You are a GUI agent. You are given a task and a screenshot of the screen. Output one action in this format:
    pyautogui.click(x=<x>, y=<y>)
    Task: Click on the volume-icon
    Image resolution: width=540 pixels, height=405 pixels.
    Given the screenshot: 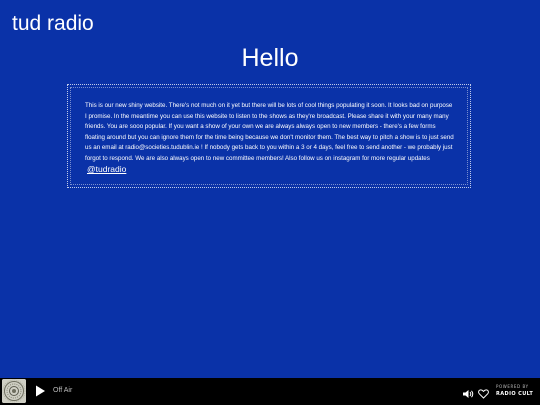 What is the action you would take?
    pyautogui.click(x=468, y=394)
    